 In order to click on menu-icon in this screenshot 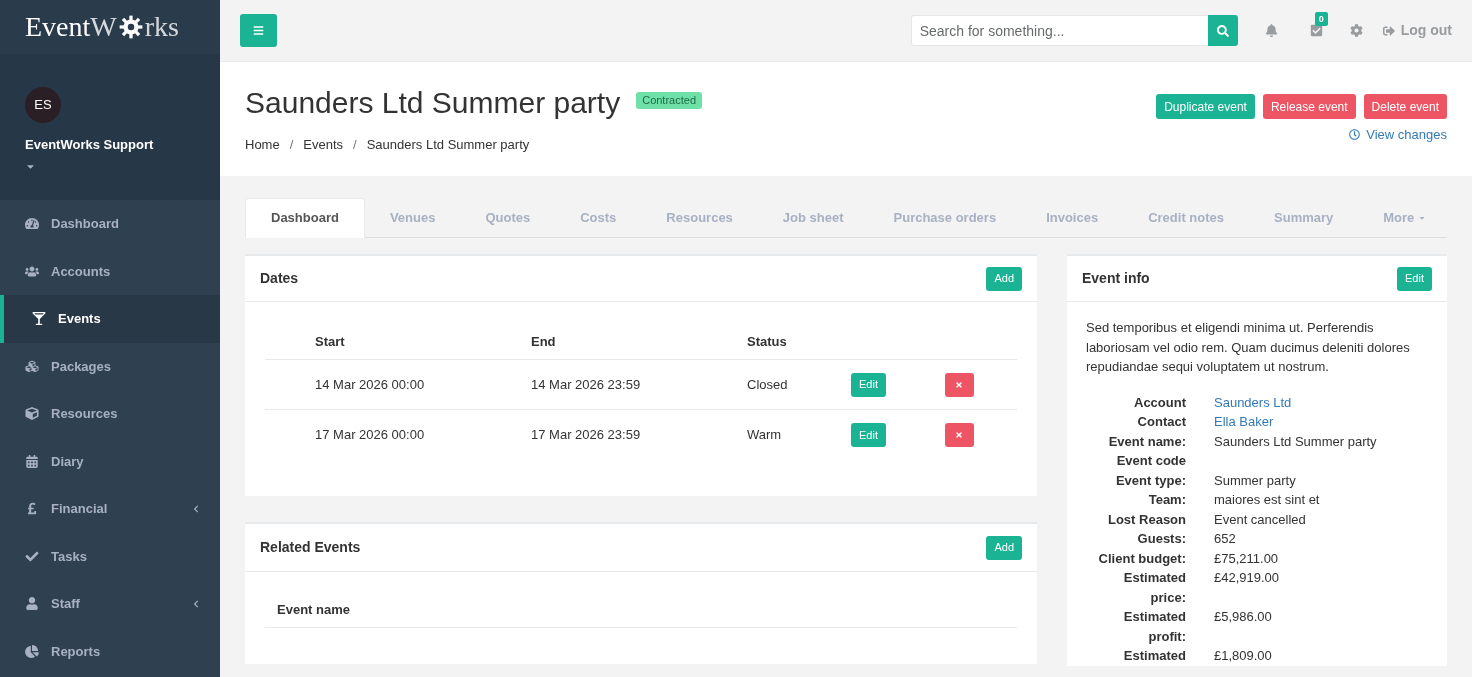, I will do `click(258, 30)`.